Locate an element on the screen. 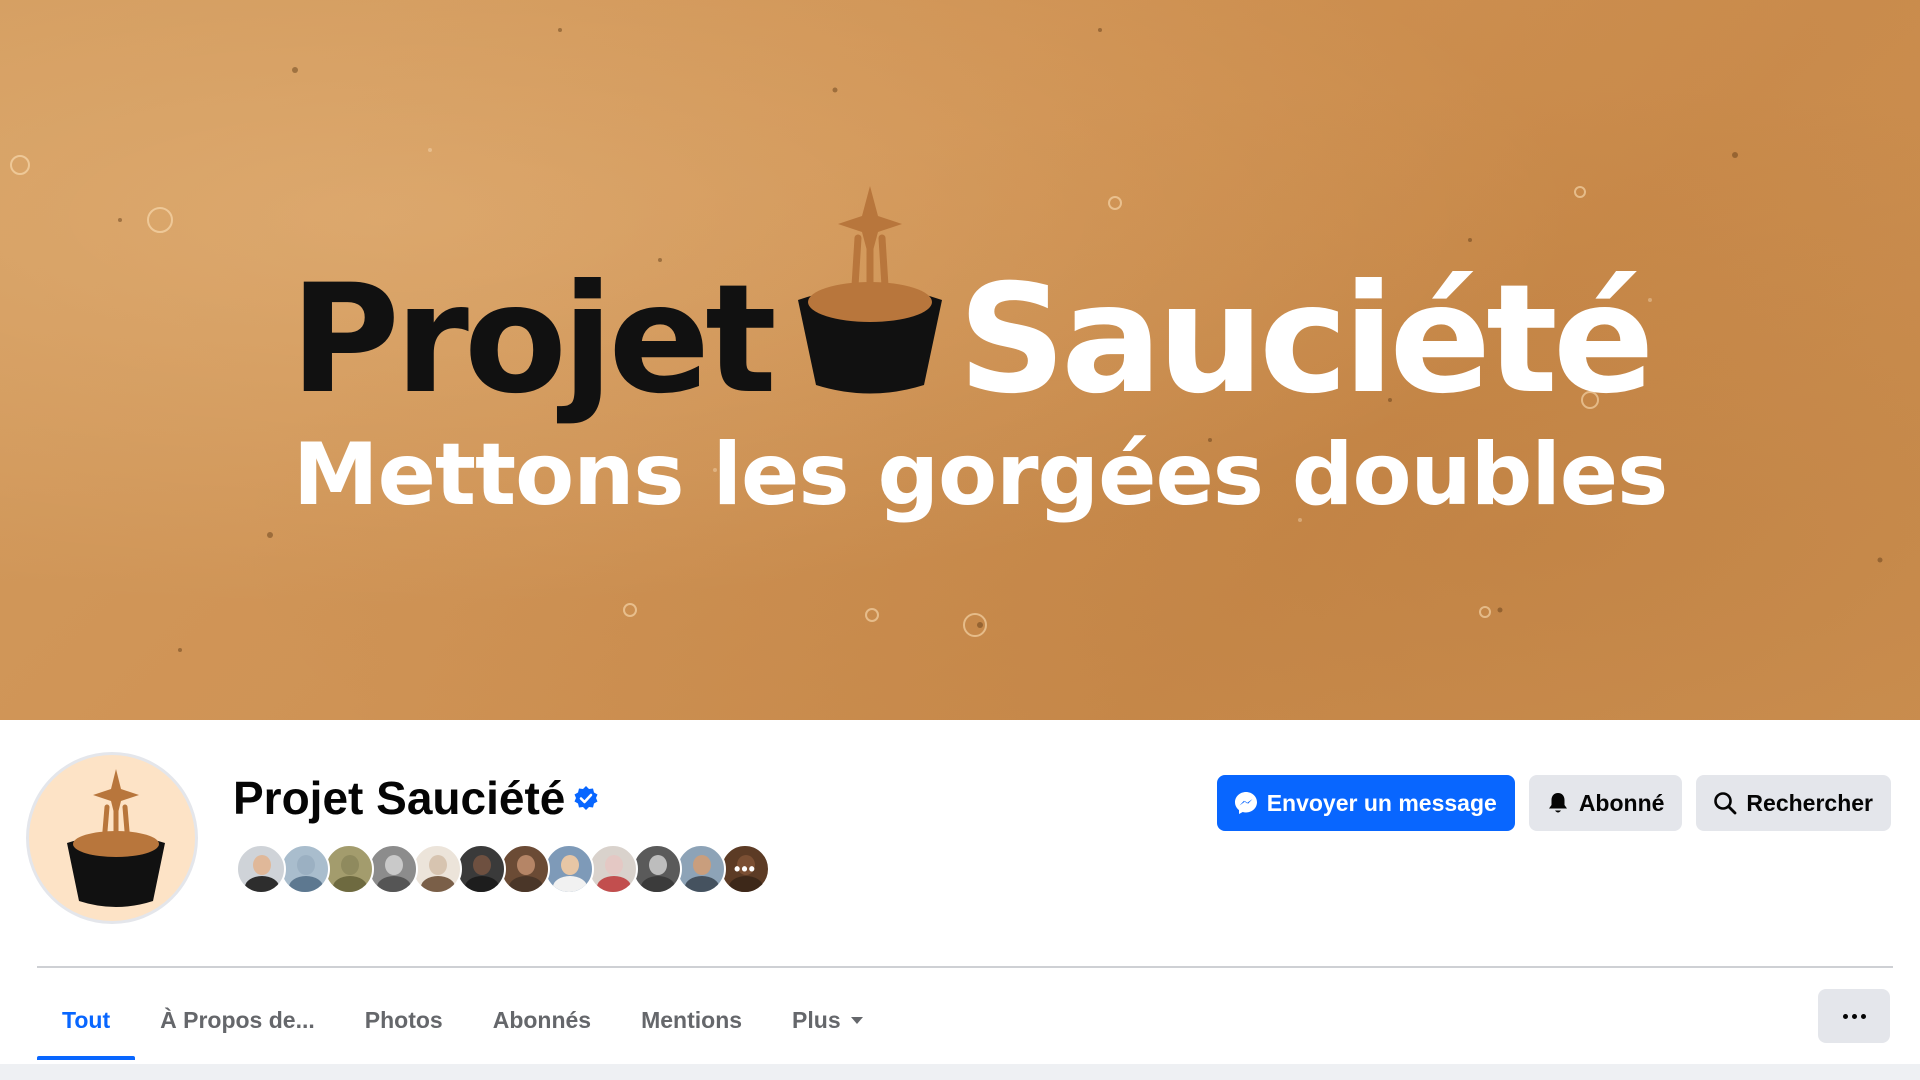 This screenshot has height=1080, width=1920. tab-label: Plus is located at coordinates (816, 1019).